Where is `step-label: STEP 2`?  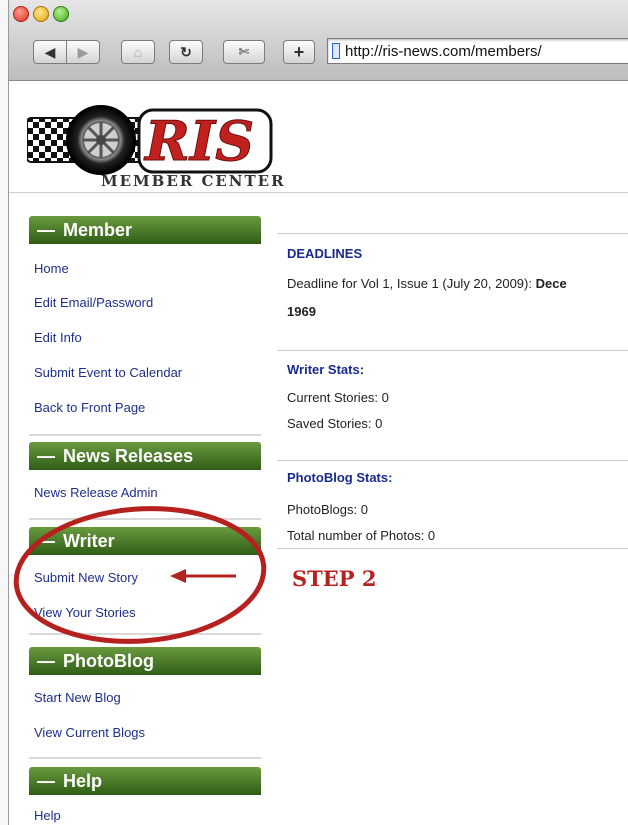 step-label: STEP 2 is located at coordinates (334, 578).